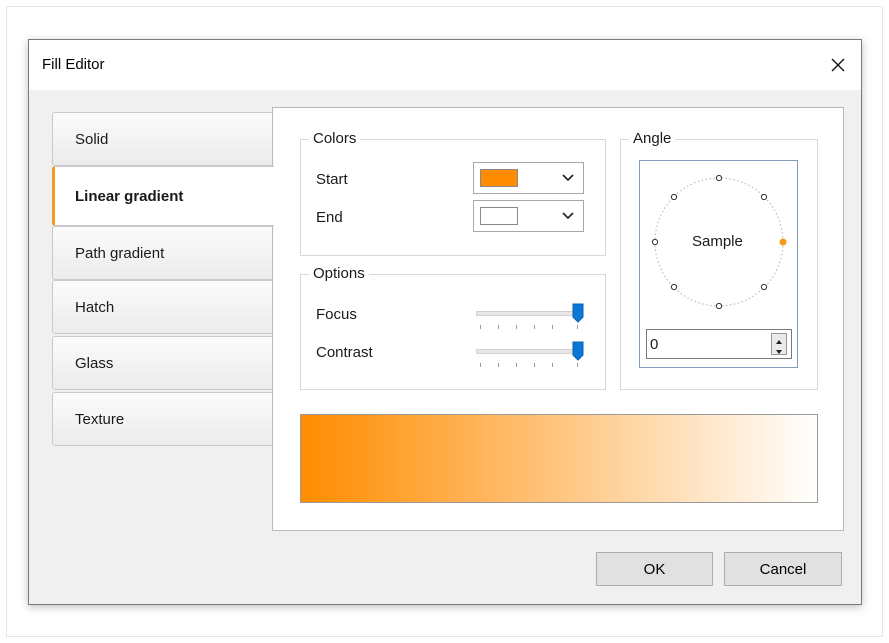  Describe the element at coordinates (578, 313) in the screenshot. I see `focus-slider-thumb` at that location.